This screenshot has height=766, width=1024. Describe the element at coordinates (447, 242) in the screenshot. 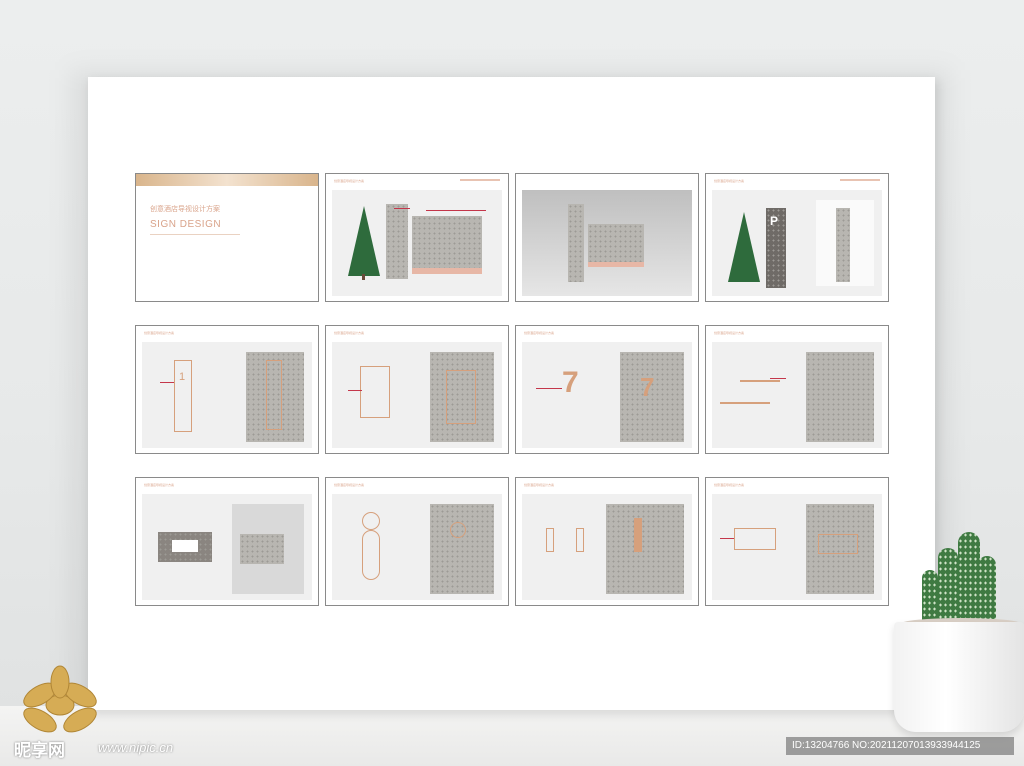

I see `board-sign` at that location.